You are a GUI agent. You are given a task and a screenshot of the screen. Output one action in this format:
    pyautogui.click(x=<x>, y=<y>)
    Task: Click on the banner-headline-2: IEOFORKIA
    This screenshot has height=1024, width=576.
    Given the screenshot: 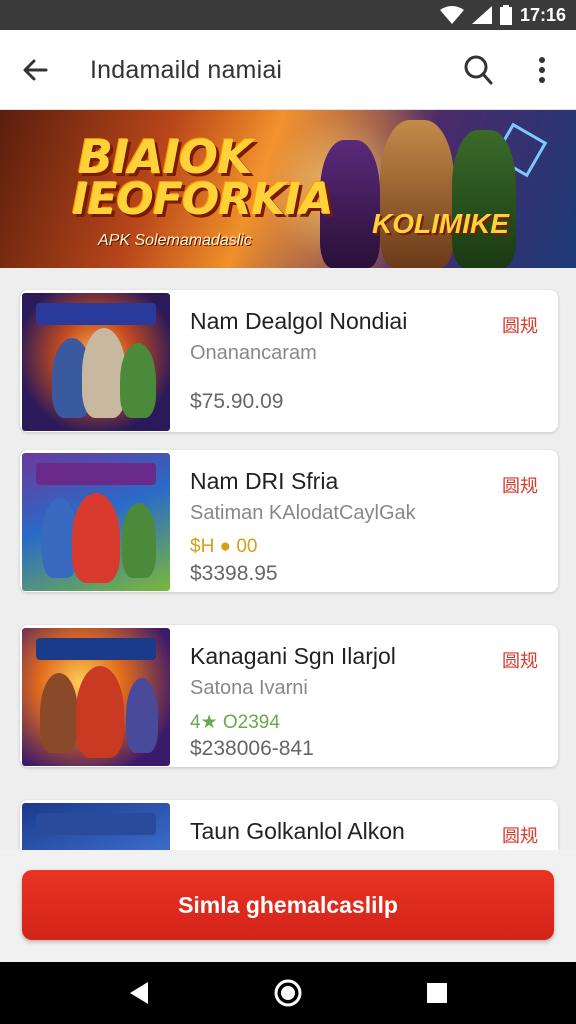 What is the action you would take?
    pyautogui.click(x=203, y=199)
    